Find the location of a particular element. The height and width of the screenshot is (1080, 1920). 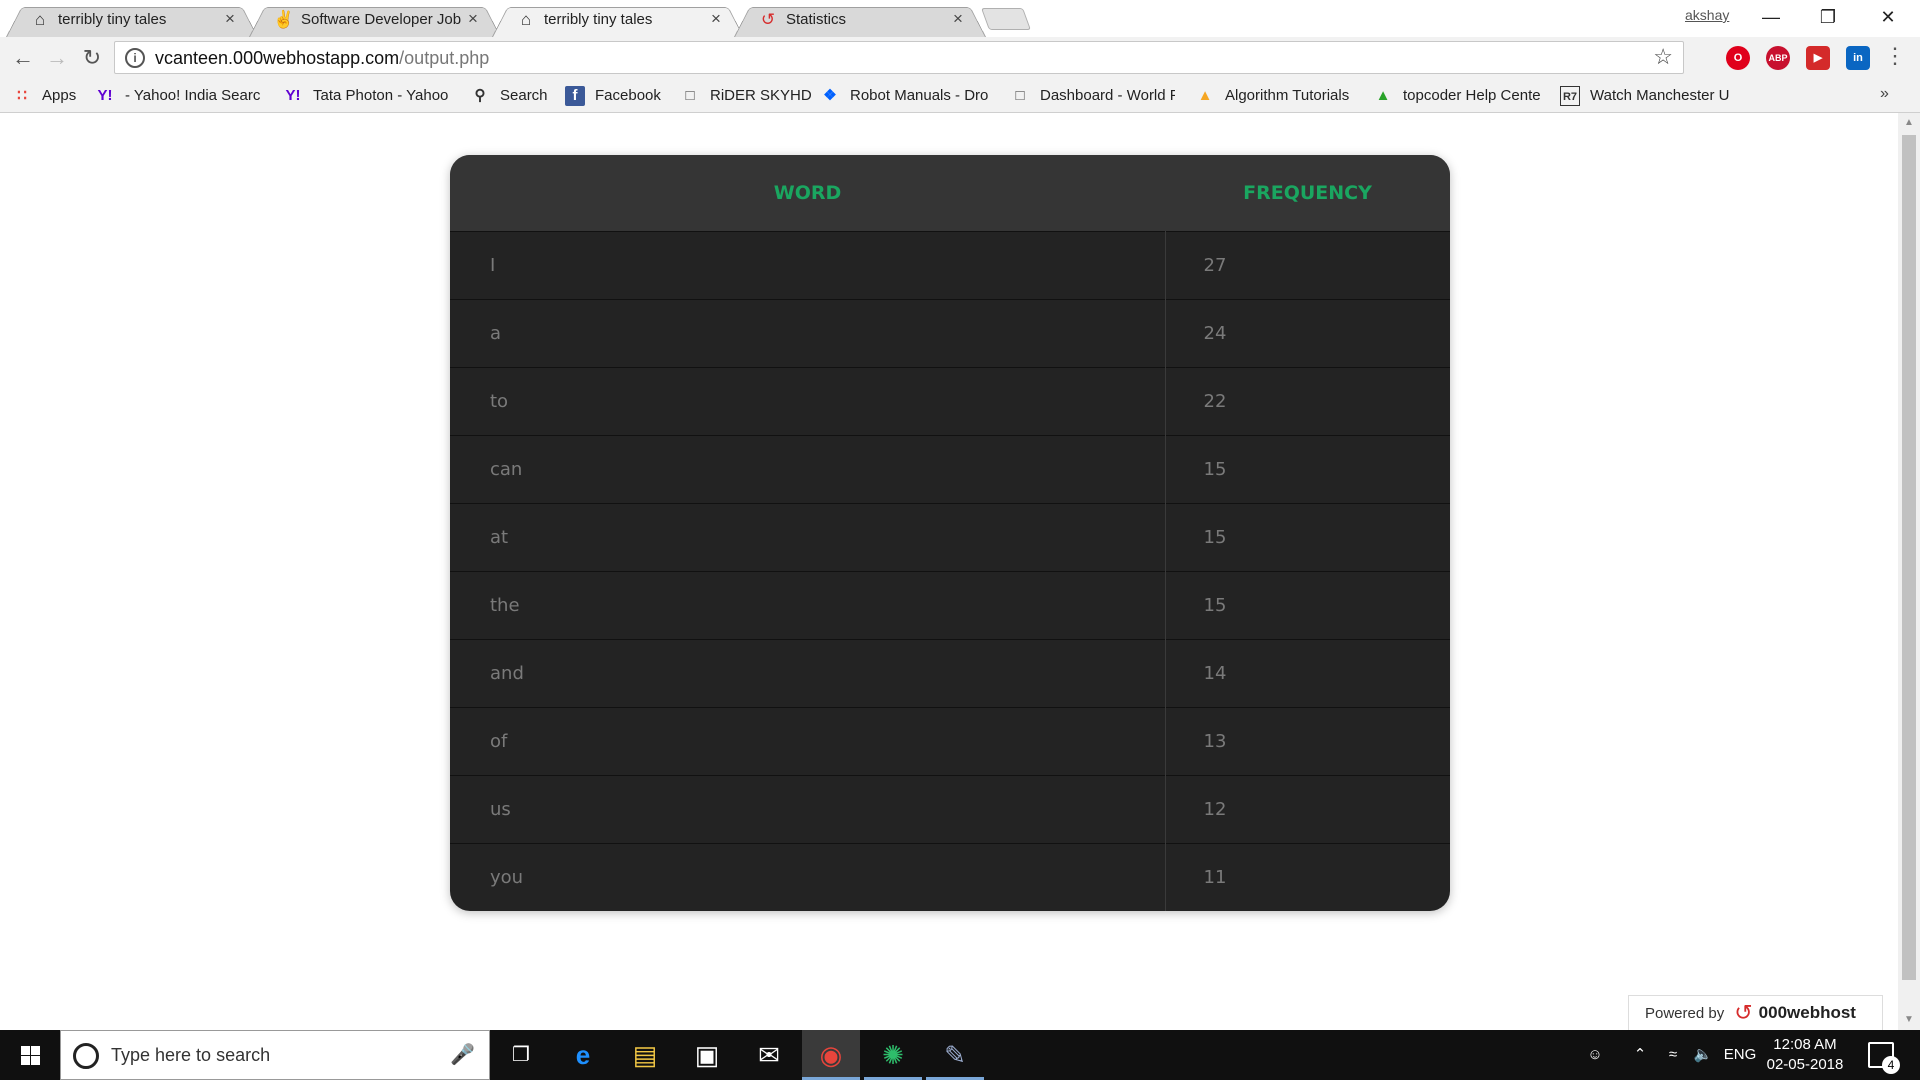

scroll-down-arrow-icon: ▼ is located at coordinates (1909, 1020).